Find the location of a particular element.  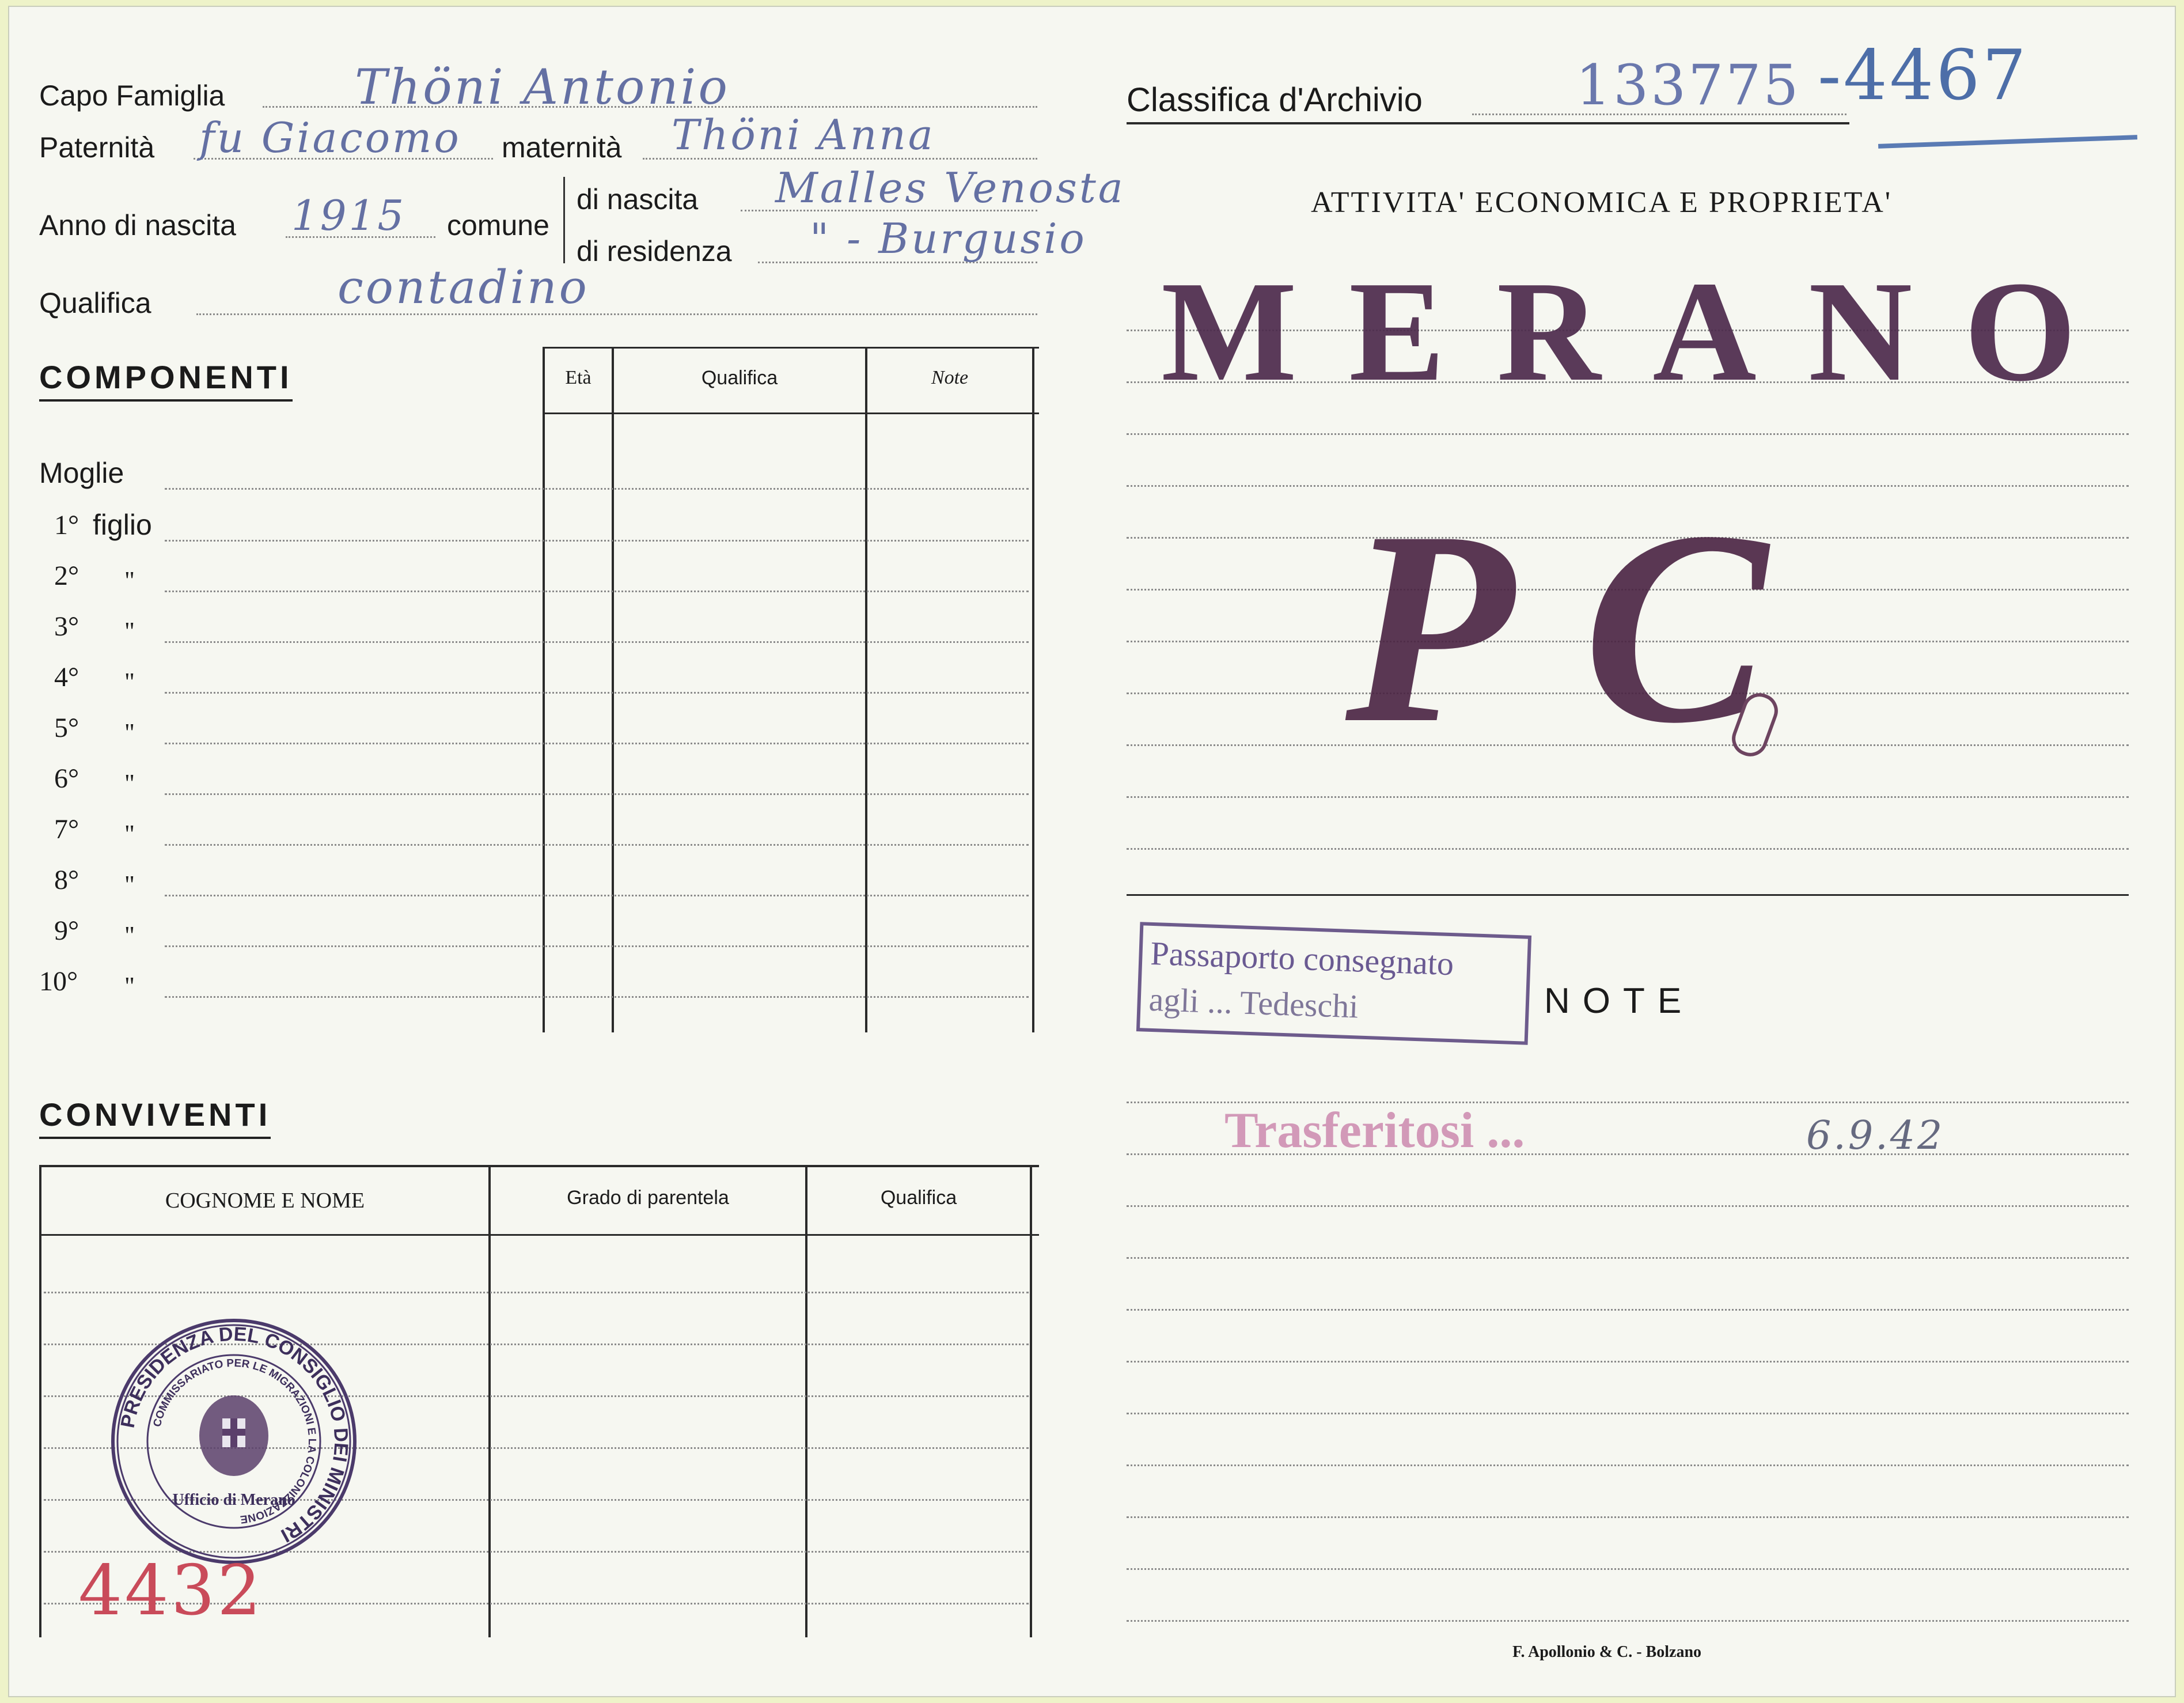

notes-heading: NOTE is located at coordinates (1619, 1001).